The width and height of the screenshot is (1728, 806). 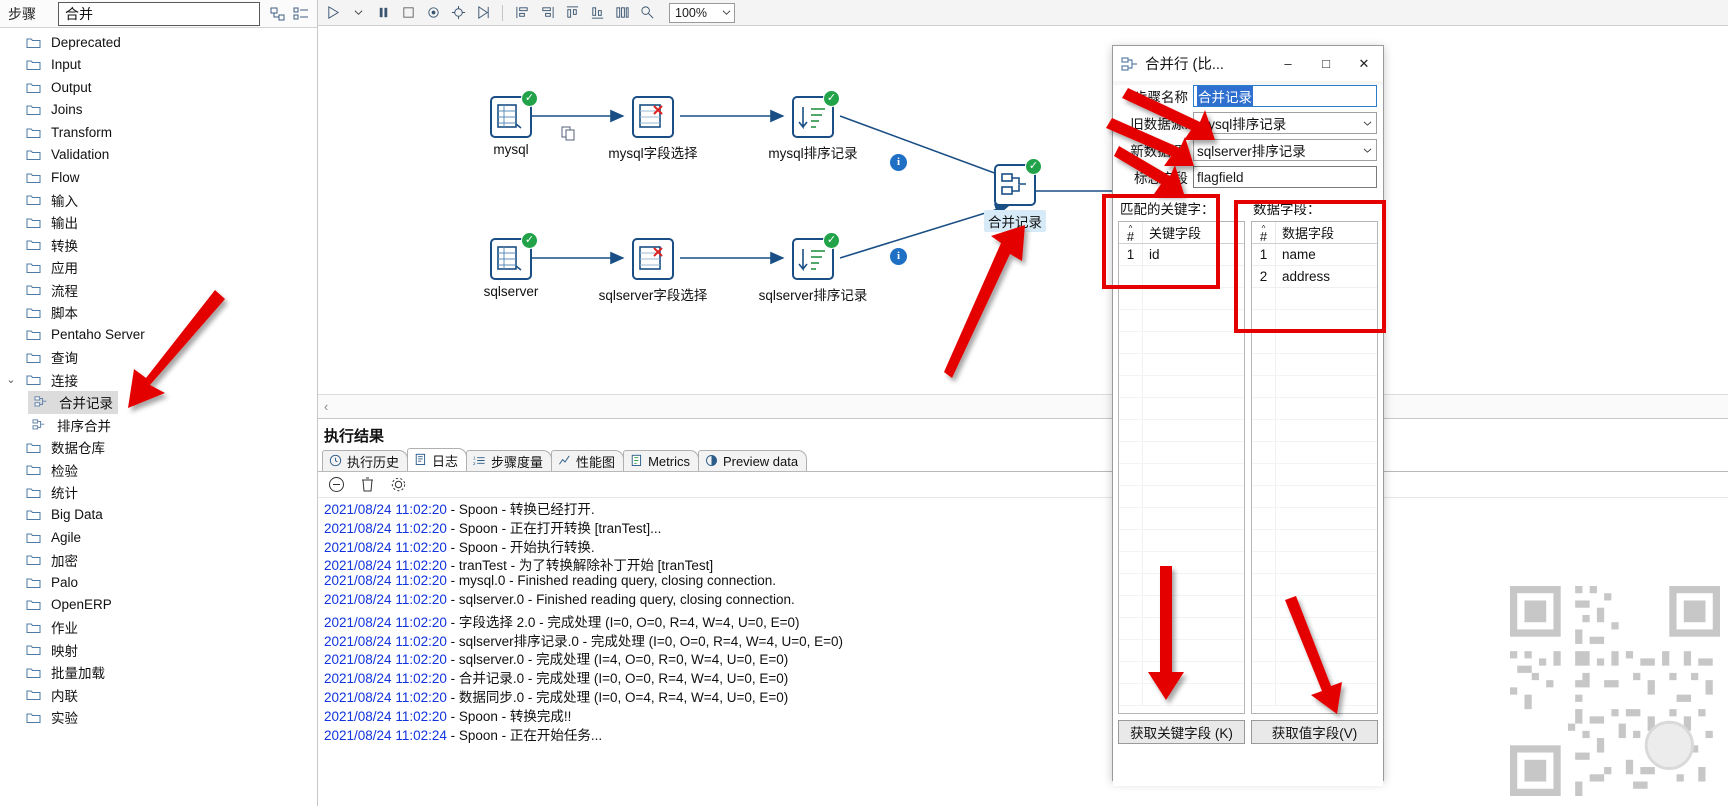 I want to click on tree-item: 转换, so click(x=50, y=245).